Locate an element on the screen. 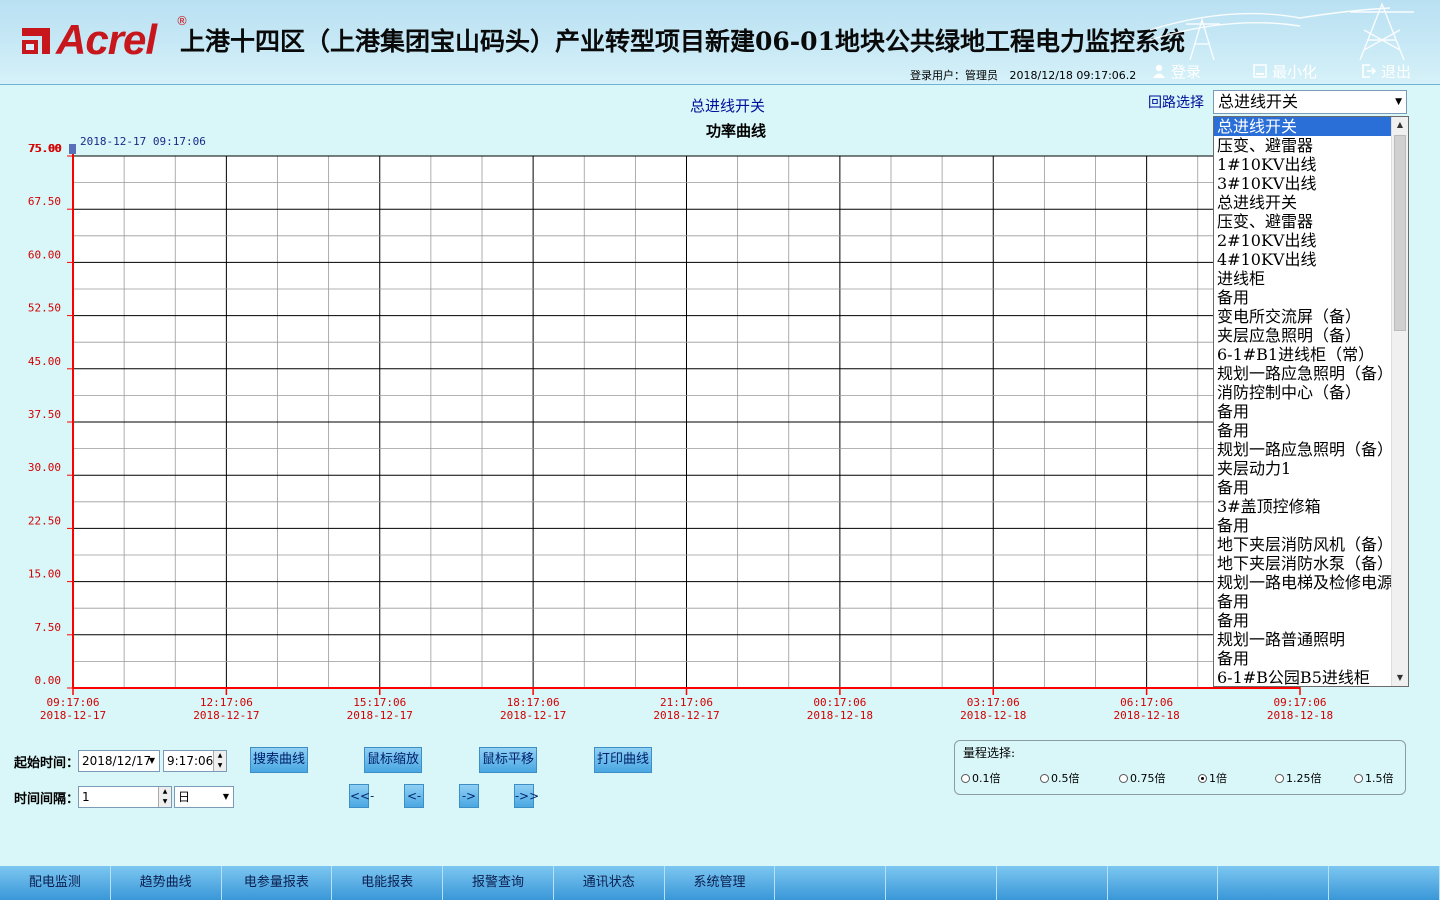 The width and height of the screenshot is (1440, 900). start-time-value: 9:17:06 is located at coordinates (190, 761).